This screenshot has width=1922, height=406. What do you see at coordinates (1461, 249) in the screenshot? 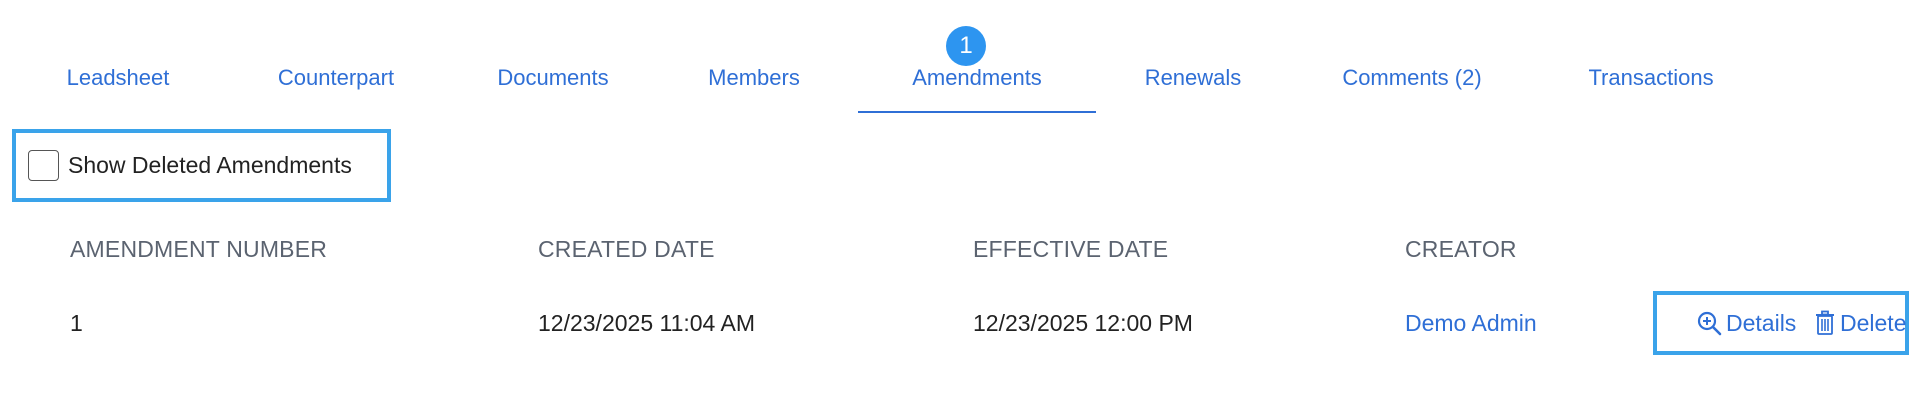
I see `header-creator: CREATOR` at bounding box center [1461, 249].